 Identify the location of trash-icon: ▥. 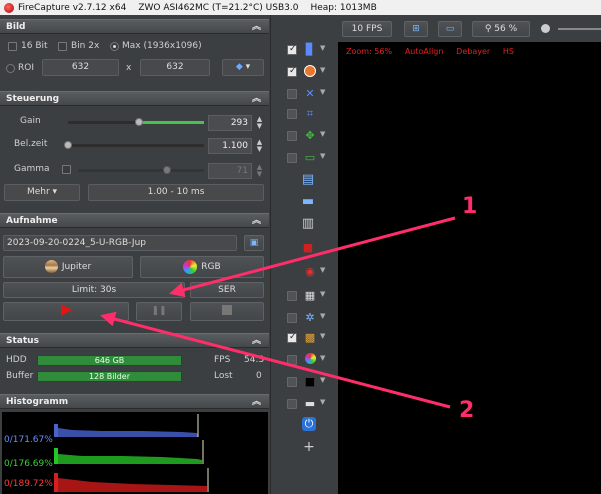
(308, 224).